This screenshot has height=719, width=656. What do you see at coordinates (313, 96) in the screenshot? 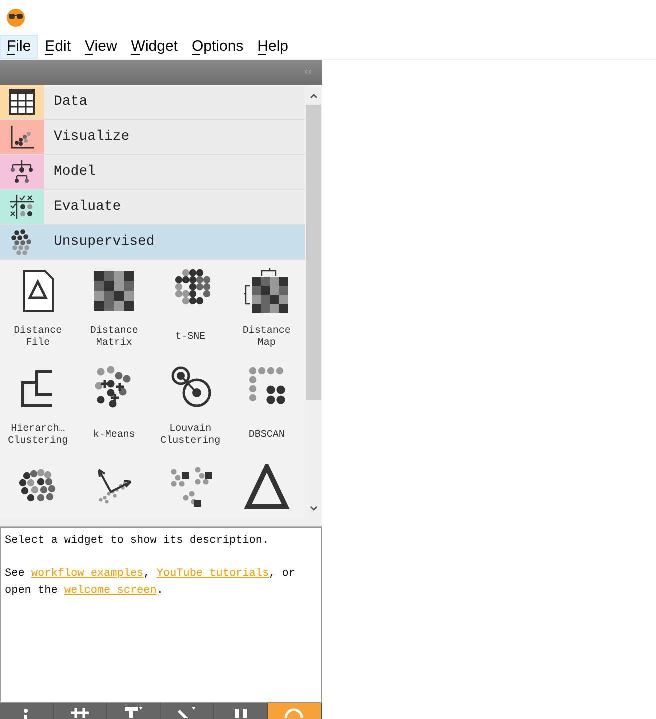
I see `scroll-up-icon` at bounding box center [313, 96].